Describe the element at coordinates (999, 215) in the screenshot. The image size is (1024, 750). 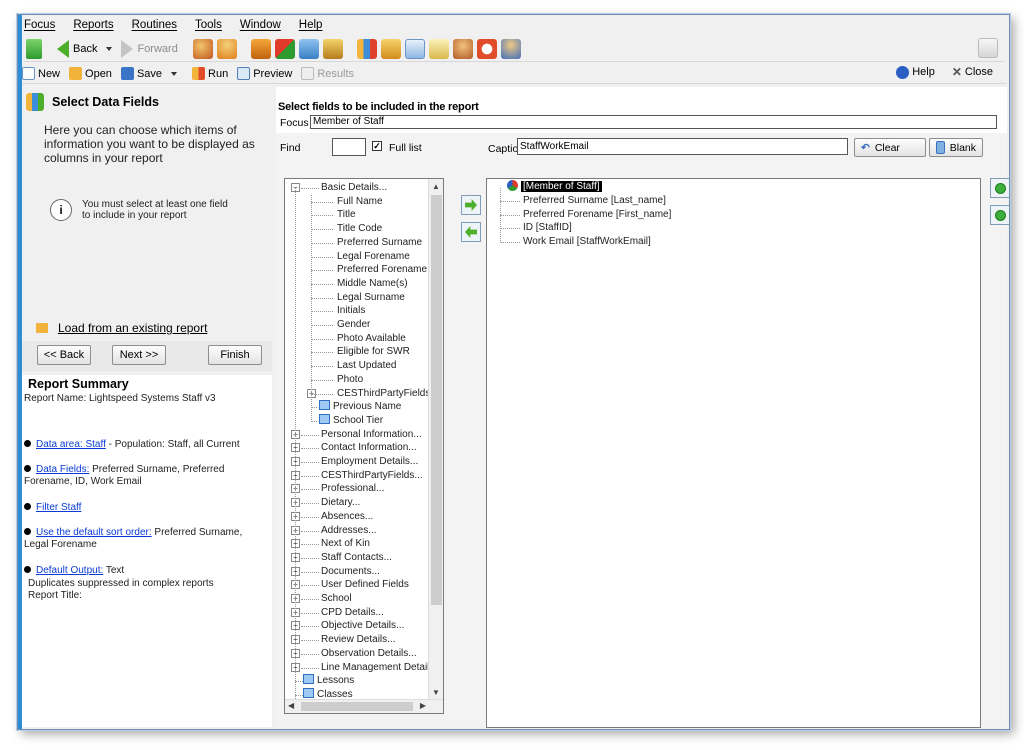
I see `move-down-button` at that location.